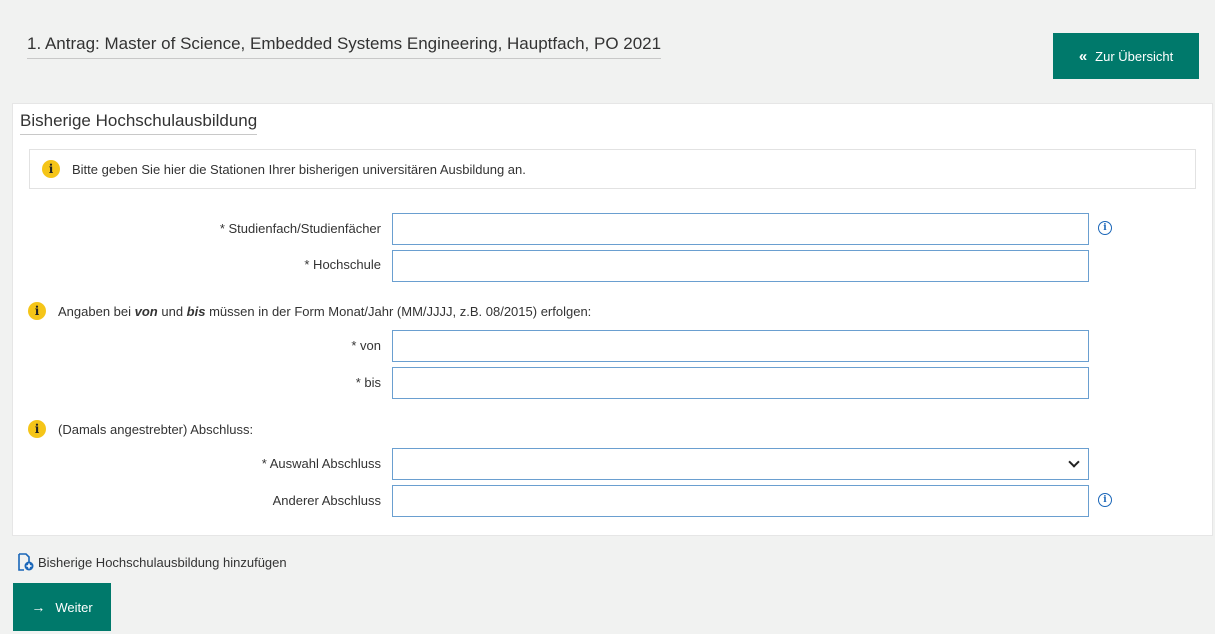 The height and width of the screenshot is (634, 1215). What do you see at coordinates (342, 264) in the screenshot?
I see `hochschule-label: * Hochschule` at bounding box center [342, 264].